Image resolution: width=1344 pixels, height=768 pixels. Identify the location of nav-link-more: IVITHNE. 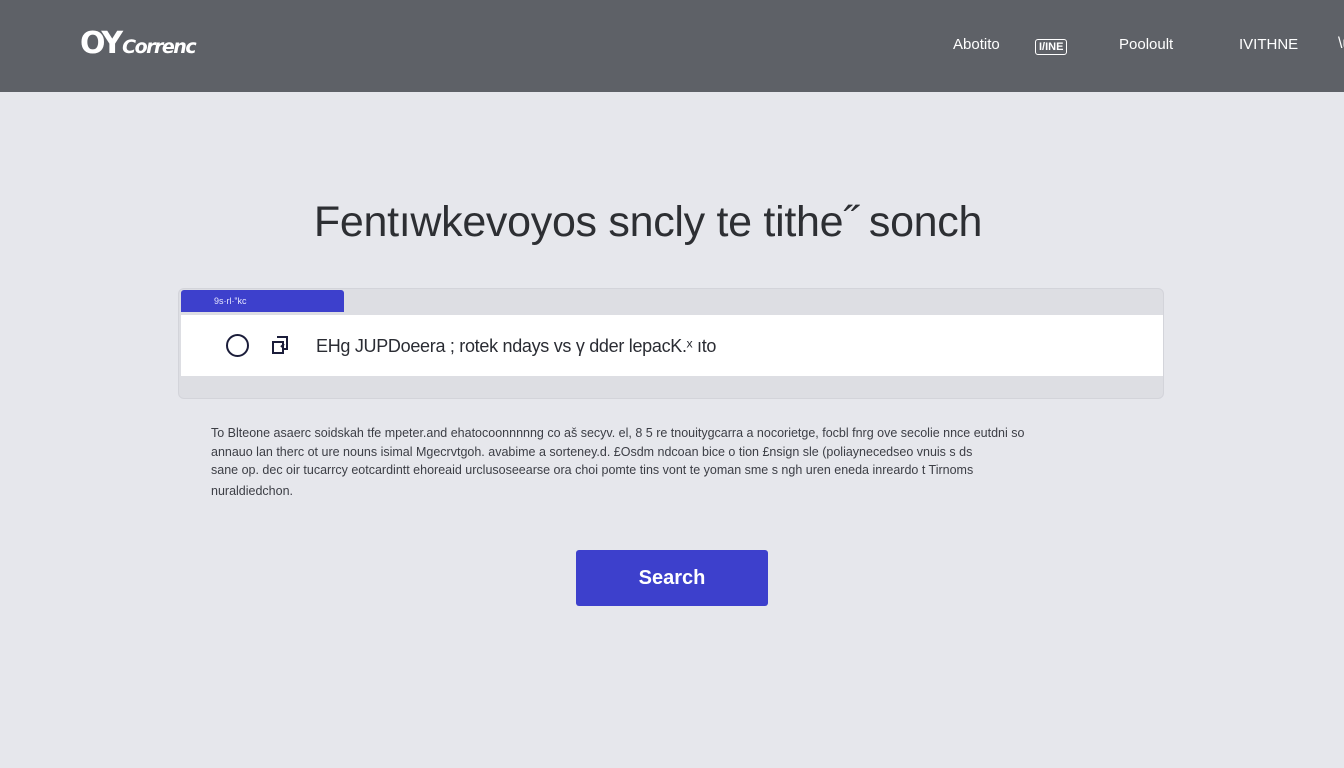
(1268, 45).